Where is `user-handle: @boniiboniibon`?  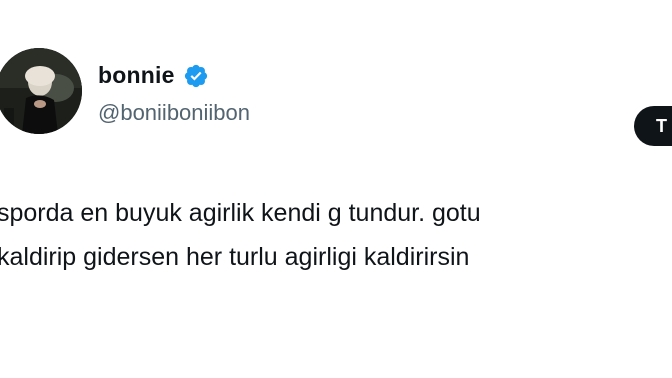 user-handle: @boniiboniibon is located at coordinates (174, 113).